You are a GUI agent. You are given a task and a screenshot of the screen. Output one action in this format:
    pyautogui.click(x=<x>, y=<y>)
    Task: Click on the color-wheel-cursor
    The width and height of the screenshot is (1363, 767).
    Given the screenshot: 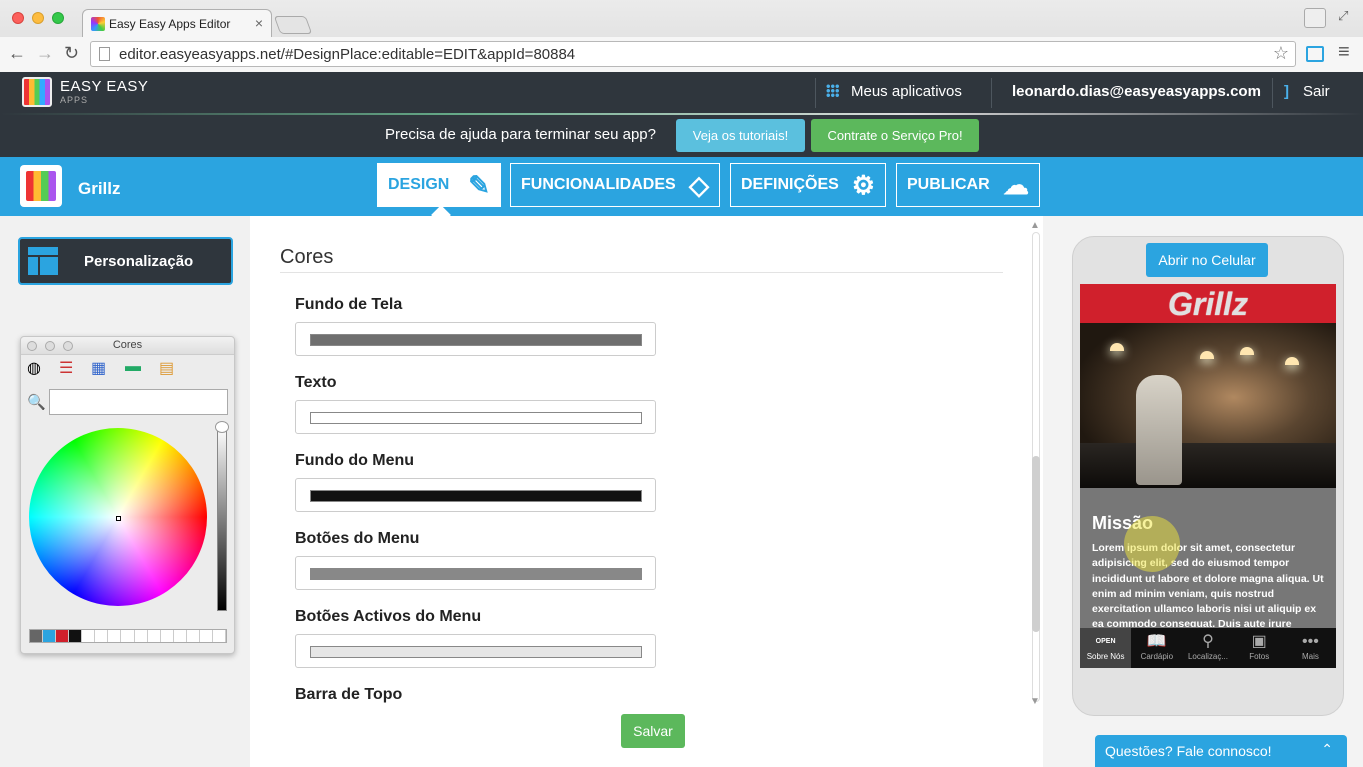 What is the action you would take?
    pyautogui.click(x=118, y=518)
    